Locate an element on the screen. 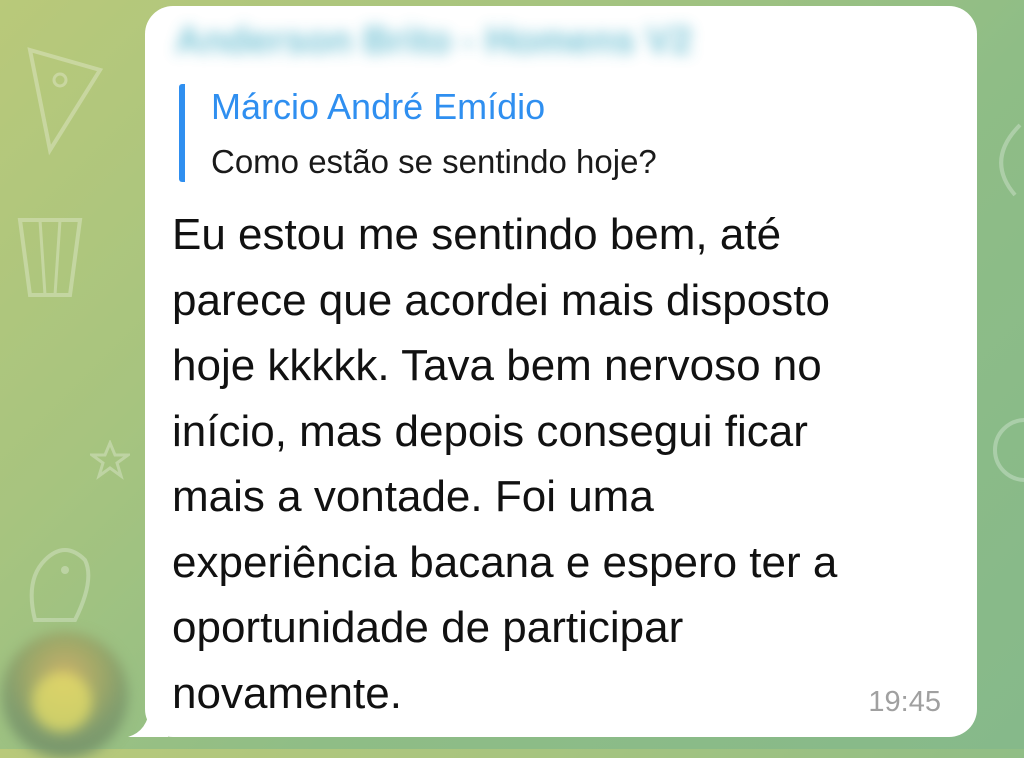 The width and height of the screenshot is (1024, 758). star-doodle-icon is located at coordinates (110, 460).